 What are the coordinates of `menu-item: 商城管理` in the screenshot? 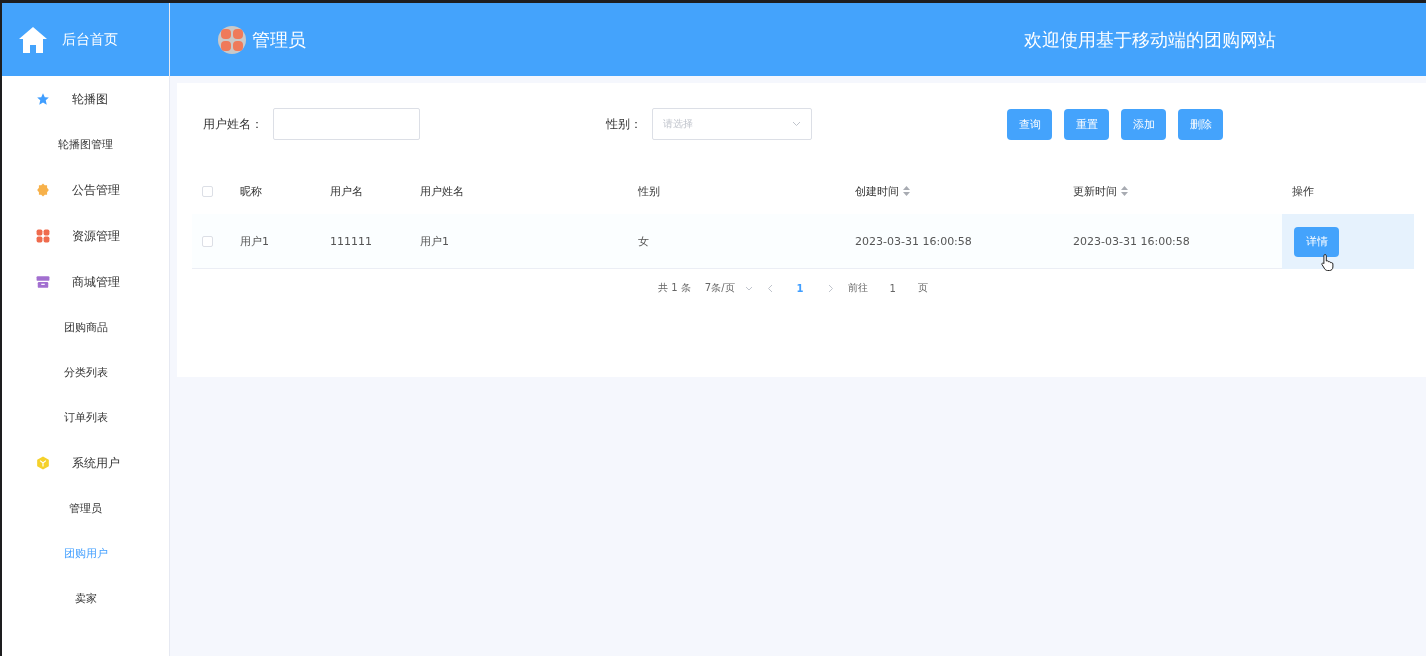 It's located at (96, 282).